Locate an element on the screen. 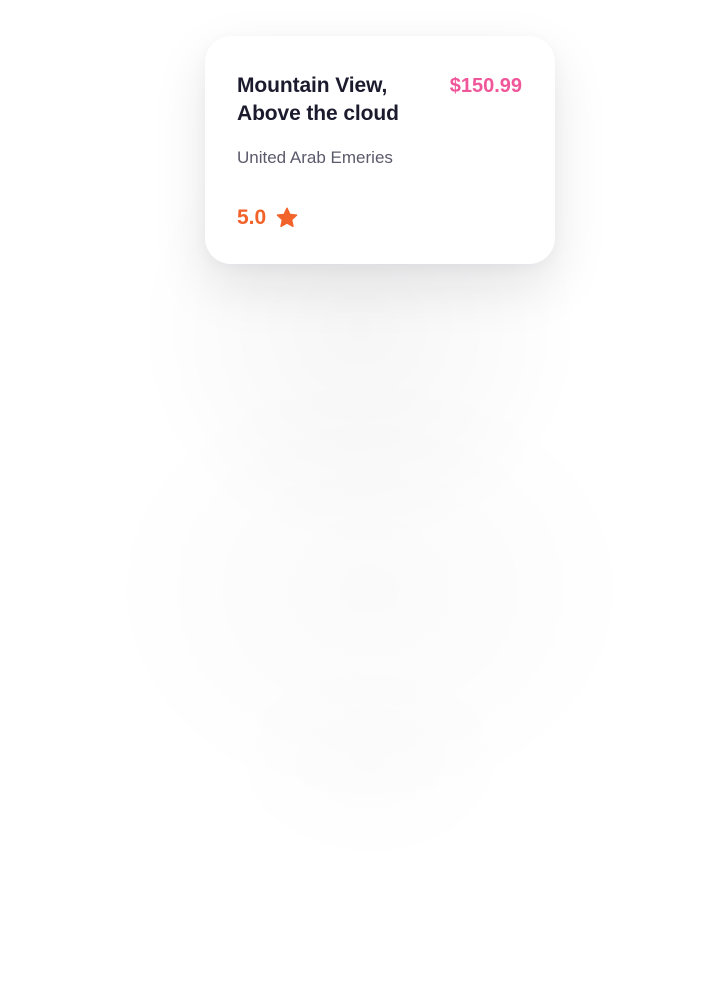 The height and width of the screenshot is (982, 718). listing-title-line-1: Mountain View, is located at coordinates (312, 85).